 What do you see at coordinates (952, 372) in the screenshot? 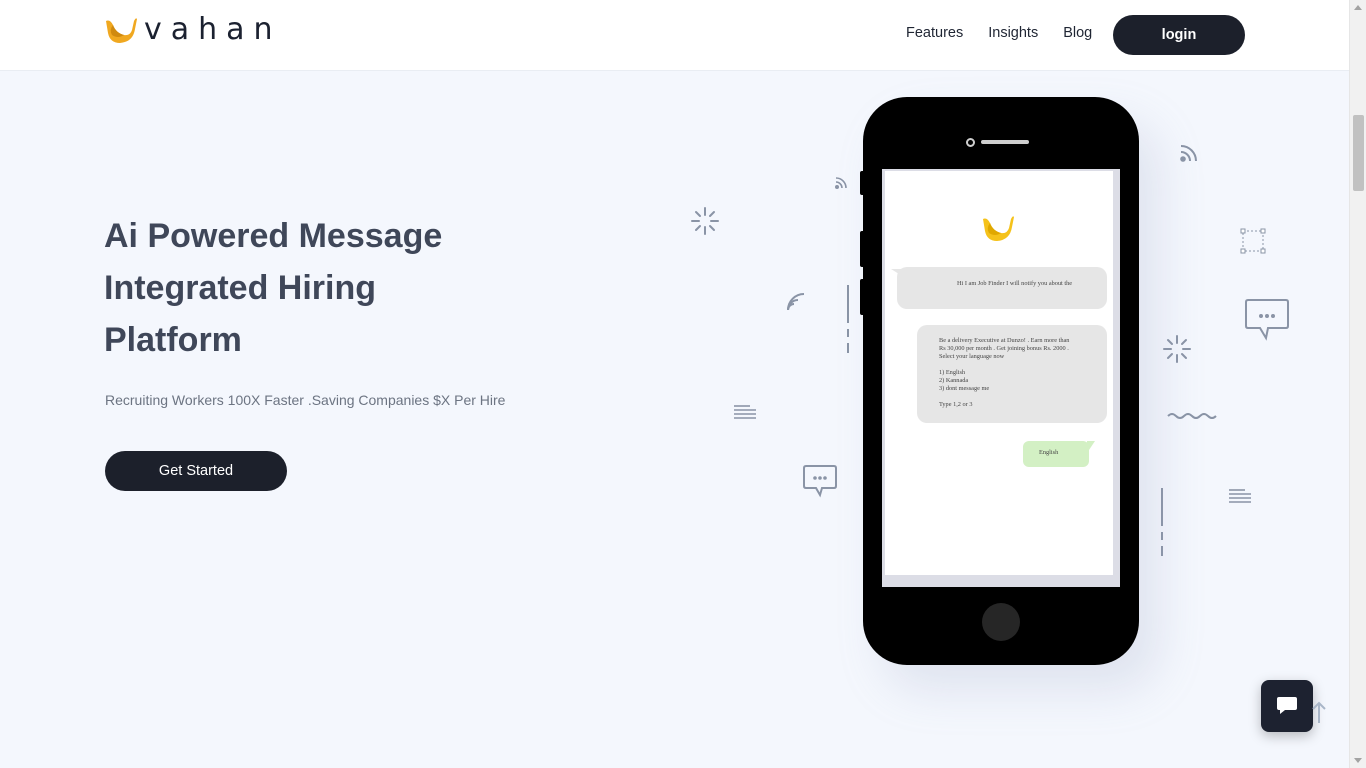
I see `language-option: 1) English` at bounding box center [952, 372].